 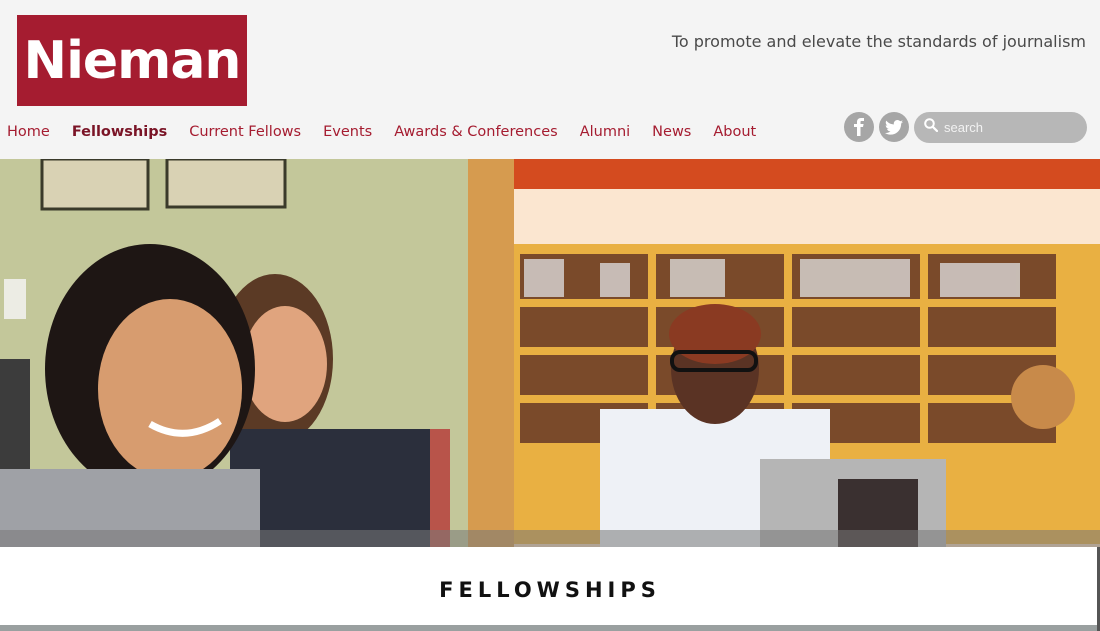 What do you see at coordinates (550, 538) in the screenshot?
I see `hero-overlay-strip` at bounding box center [550, 538].